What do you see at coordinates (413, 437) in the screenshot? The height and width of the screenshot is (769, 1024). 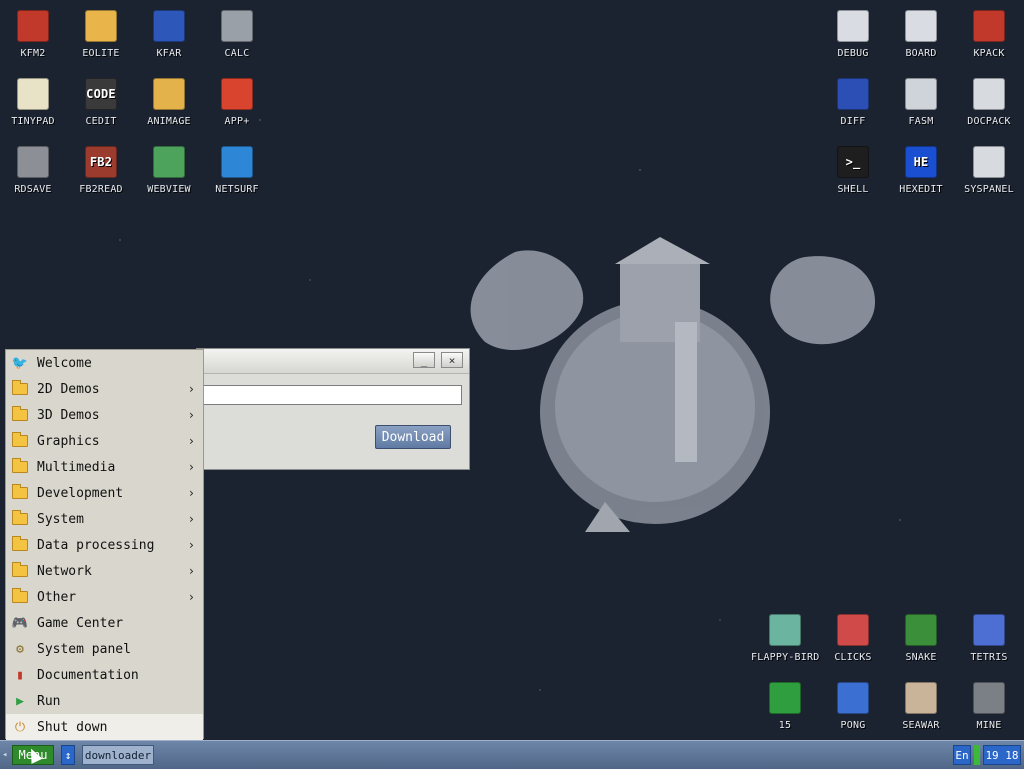 I see `download-button: Download` at bounding box center [413, 437].